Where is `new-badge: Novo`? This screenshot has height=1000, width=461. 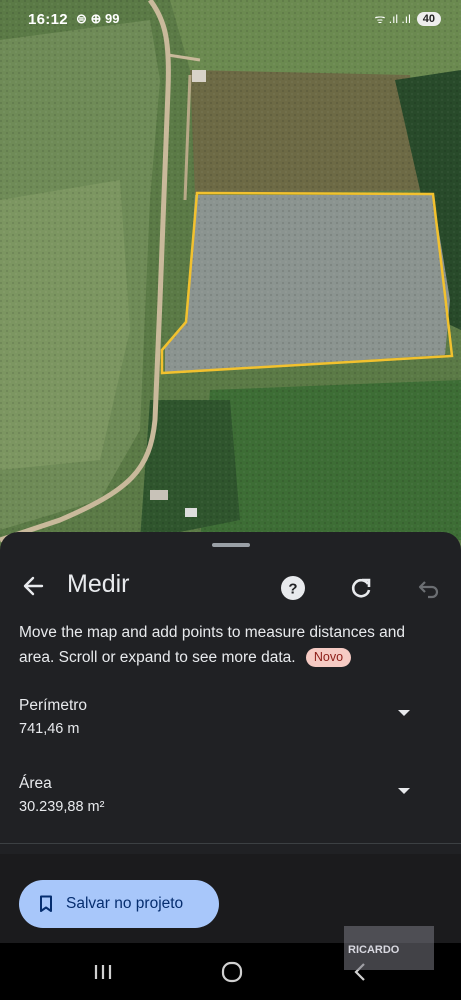
new-badge: Novo is located at coordinates (328, 657).